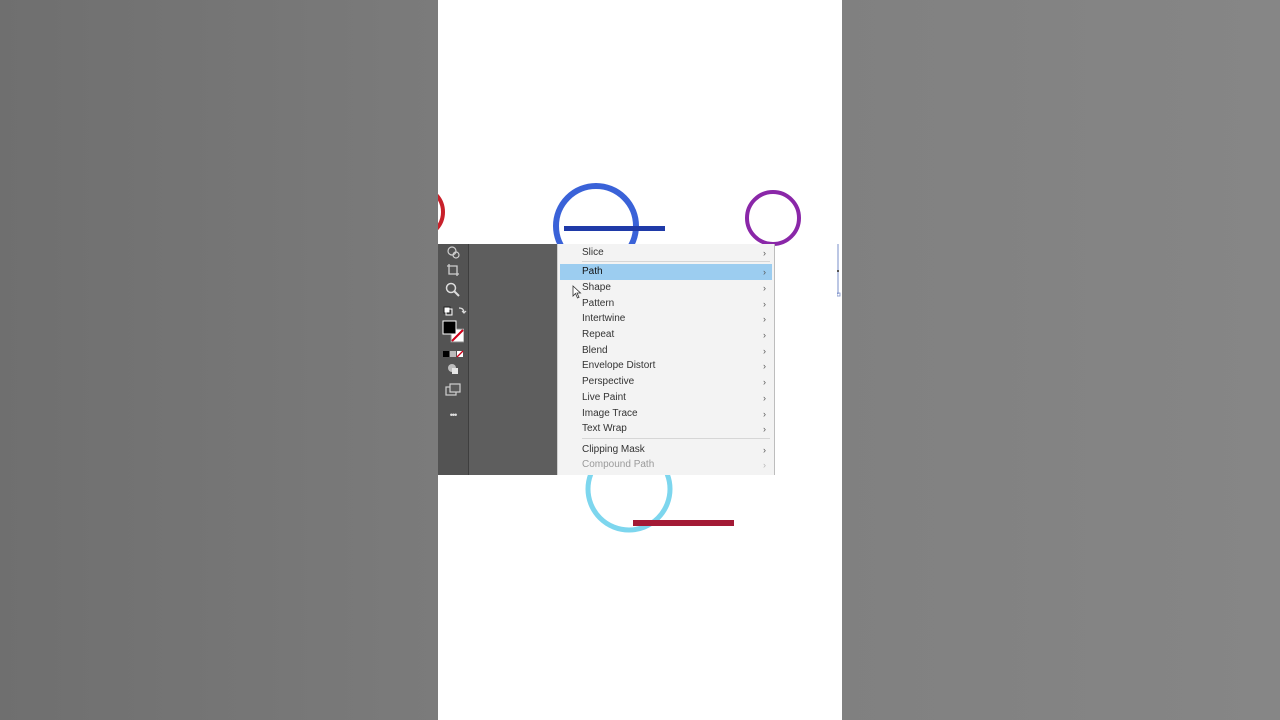 Image resolution: width=1280 pixels, height=720 pixels. I want to click on screen-mode-icon, so click(453, 389).